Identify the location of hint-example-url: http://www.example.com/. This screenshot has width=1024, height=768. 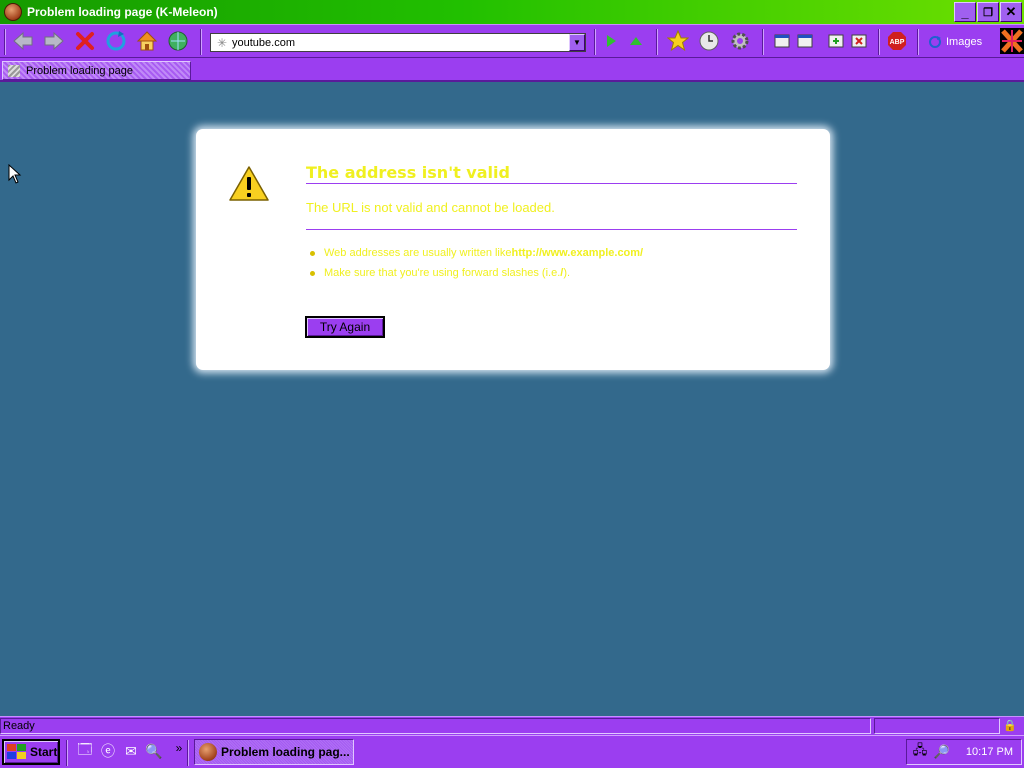
(577, 253).